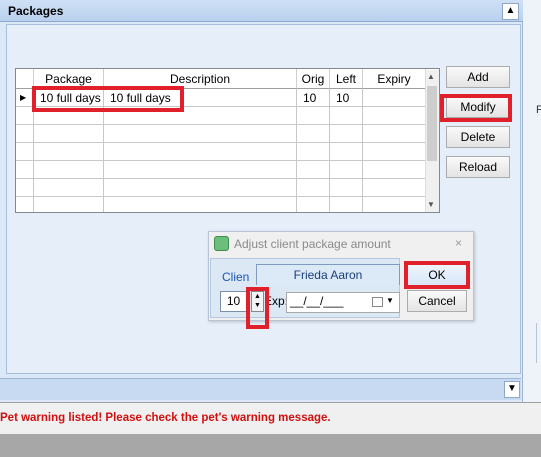  I want to click on right-pane-fragment: F, so click(538, 110).